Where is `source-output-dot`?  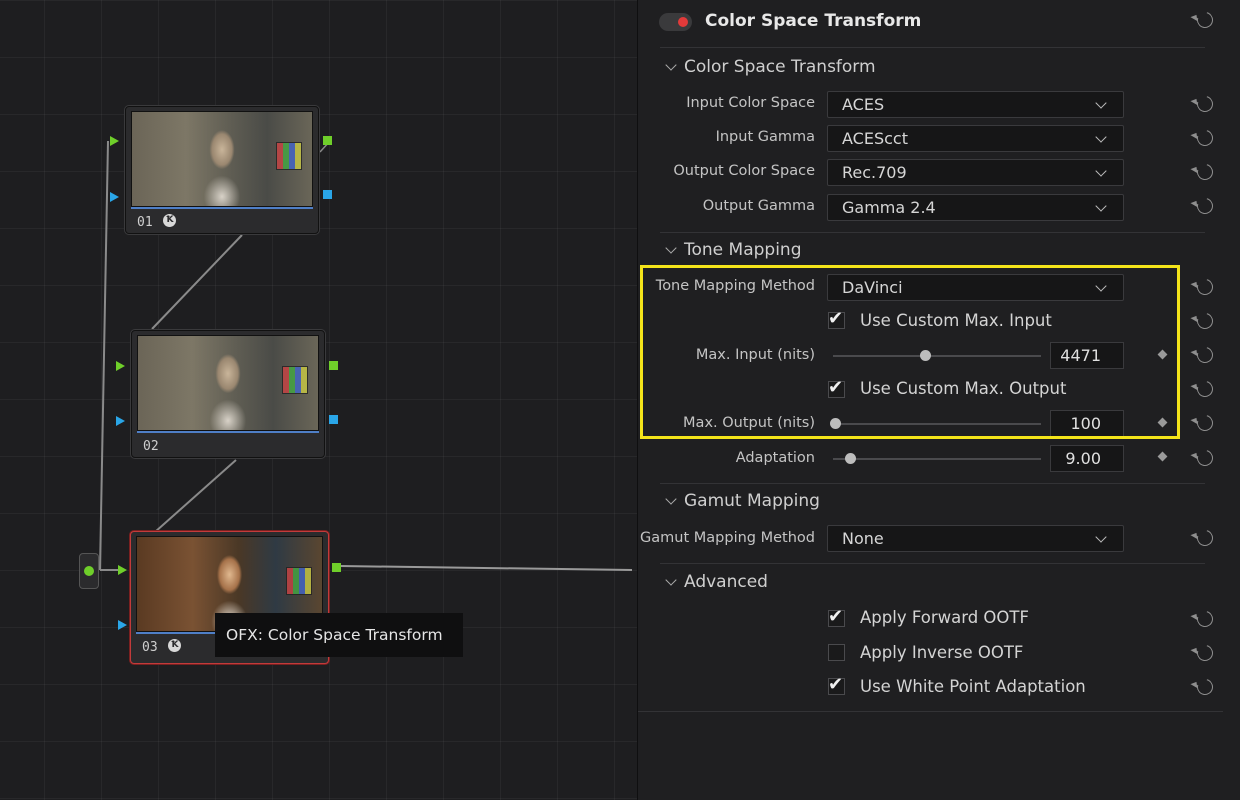 source-output-dot is located at coordinates (89, 571).